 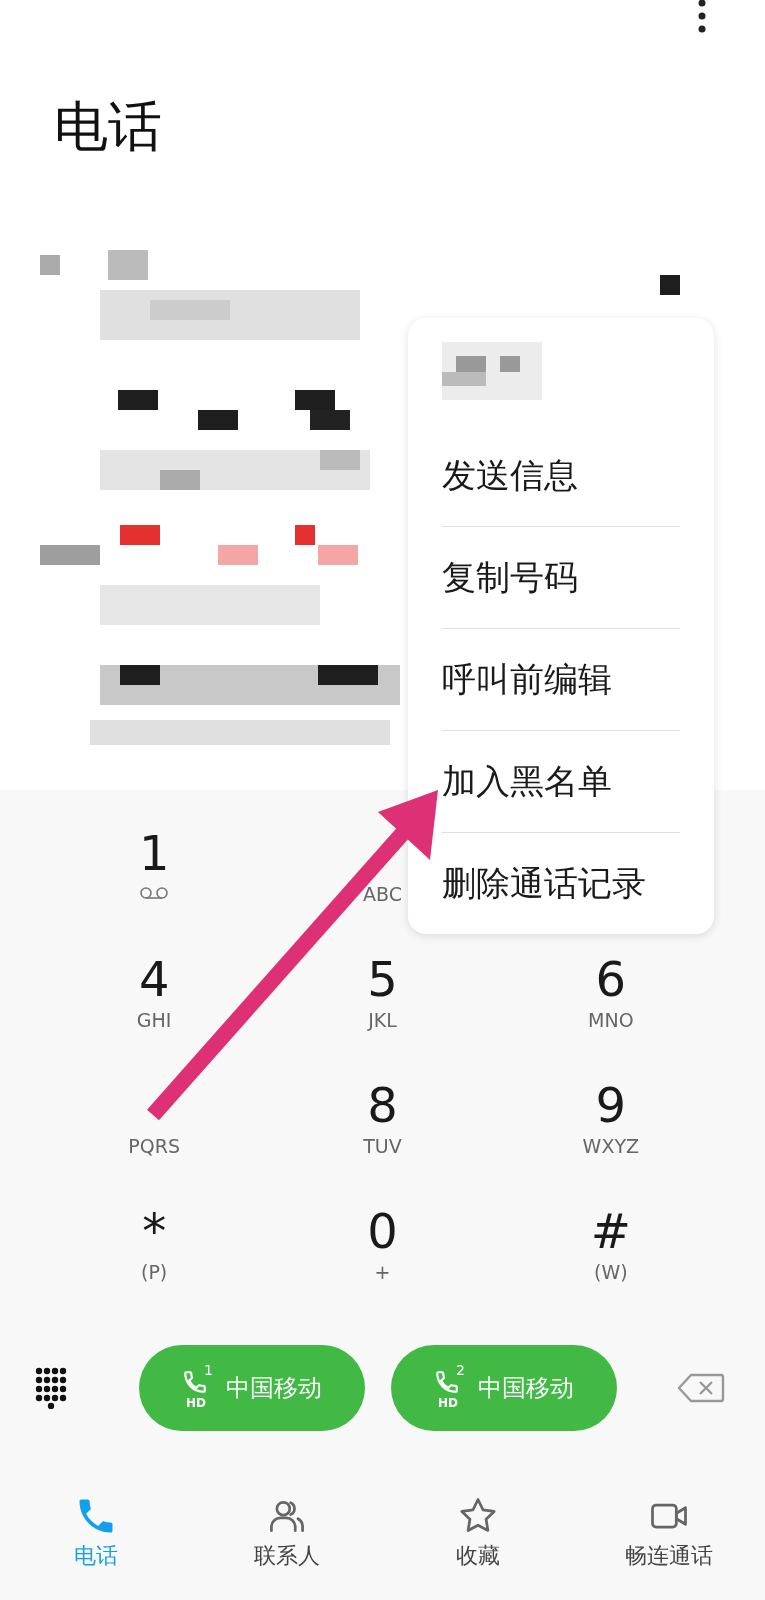 What do you see at coordinates (287, 1532) in the screenshot?
I see `nav-tab: 联系人` at bounding box center [287, 1532].